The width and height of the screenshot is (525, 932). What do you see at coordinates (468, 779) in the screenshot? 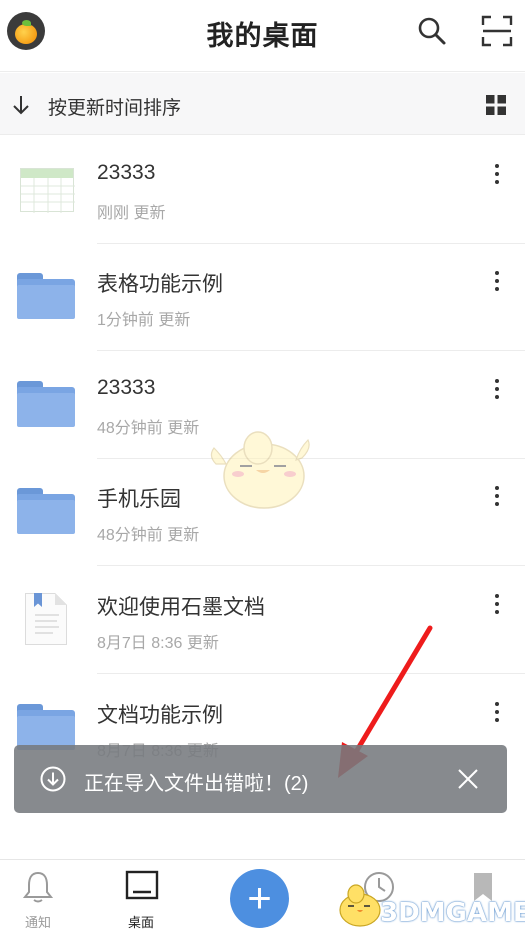
I see `close-icon` at bounding box center [468, 779].